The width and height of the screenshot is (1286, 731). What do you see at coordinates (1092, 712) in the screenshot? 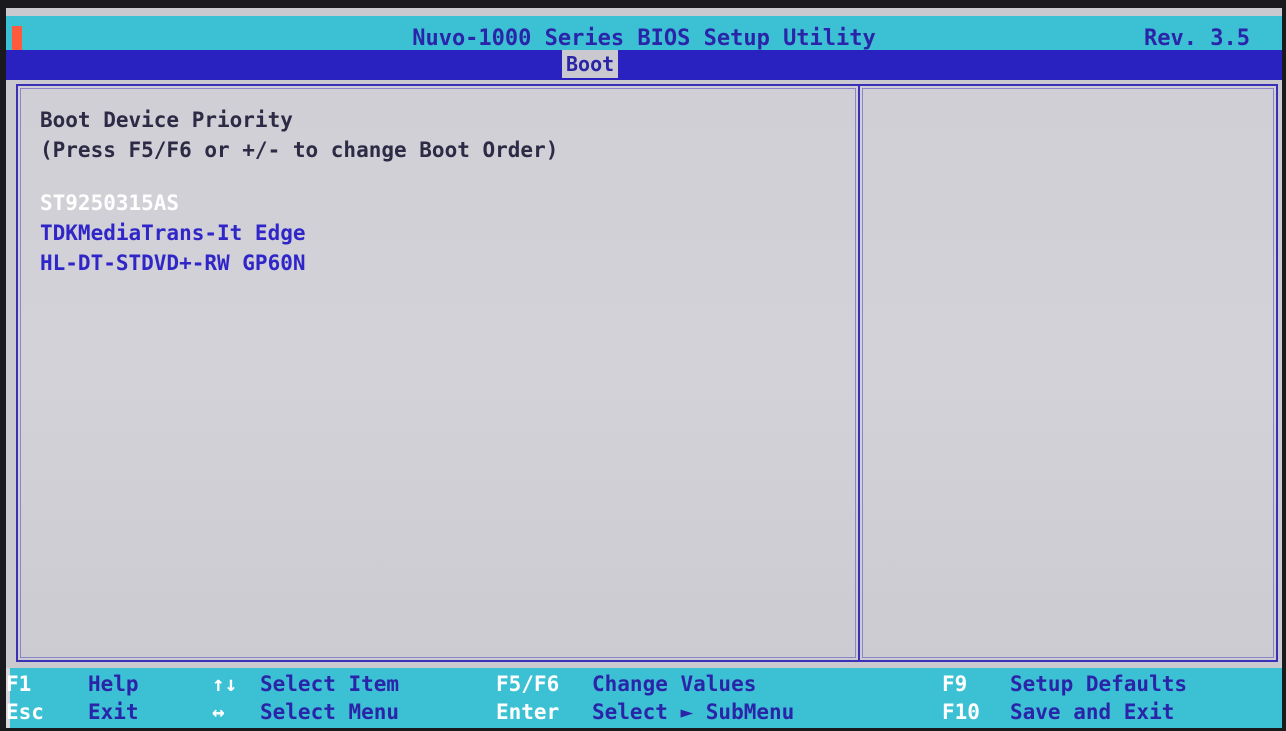
I see `save-and-exit-label: Save and Exit` at bounding box center [1092, 712].